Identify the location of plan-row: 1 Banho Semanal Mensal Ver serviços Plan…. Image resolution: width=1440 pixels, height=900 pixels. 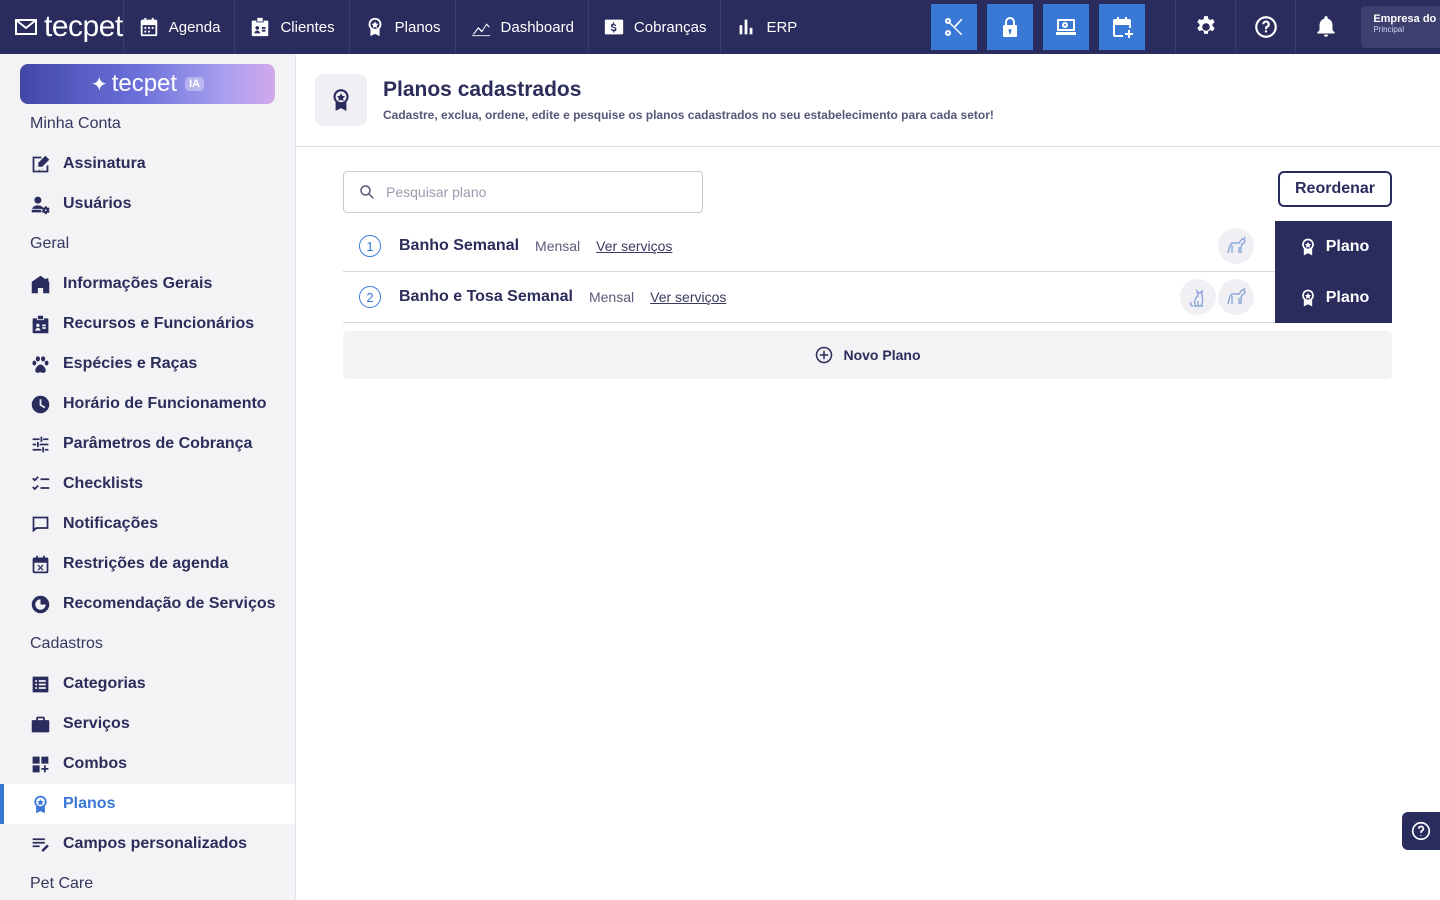
(867, 246).